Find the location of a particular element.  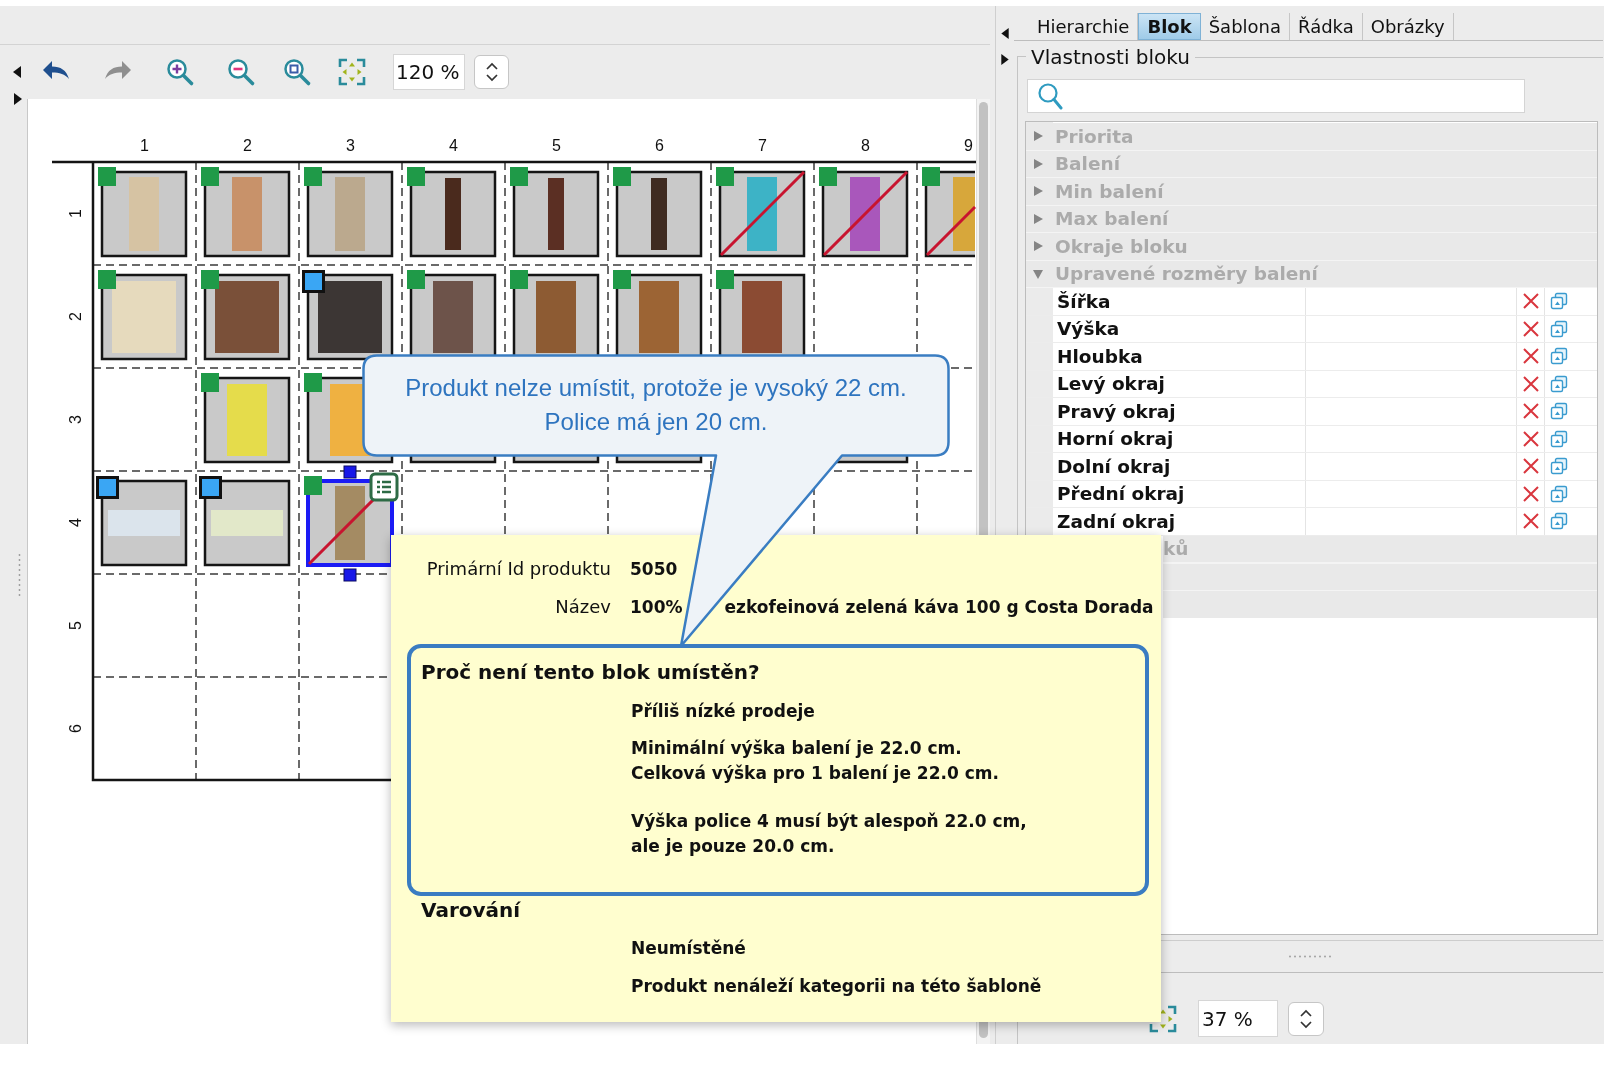

property-label: Šířka is located at coordinates (1084, 301).